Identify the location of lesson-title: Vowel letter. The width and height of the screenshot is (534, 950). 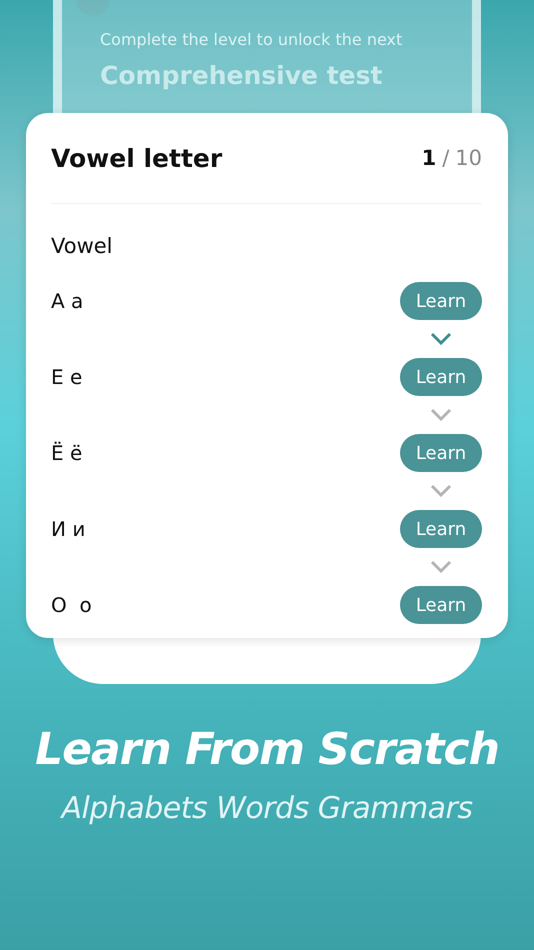
(136, 158).